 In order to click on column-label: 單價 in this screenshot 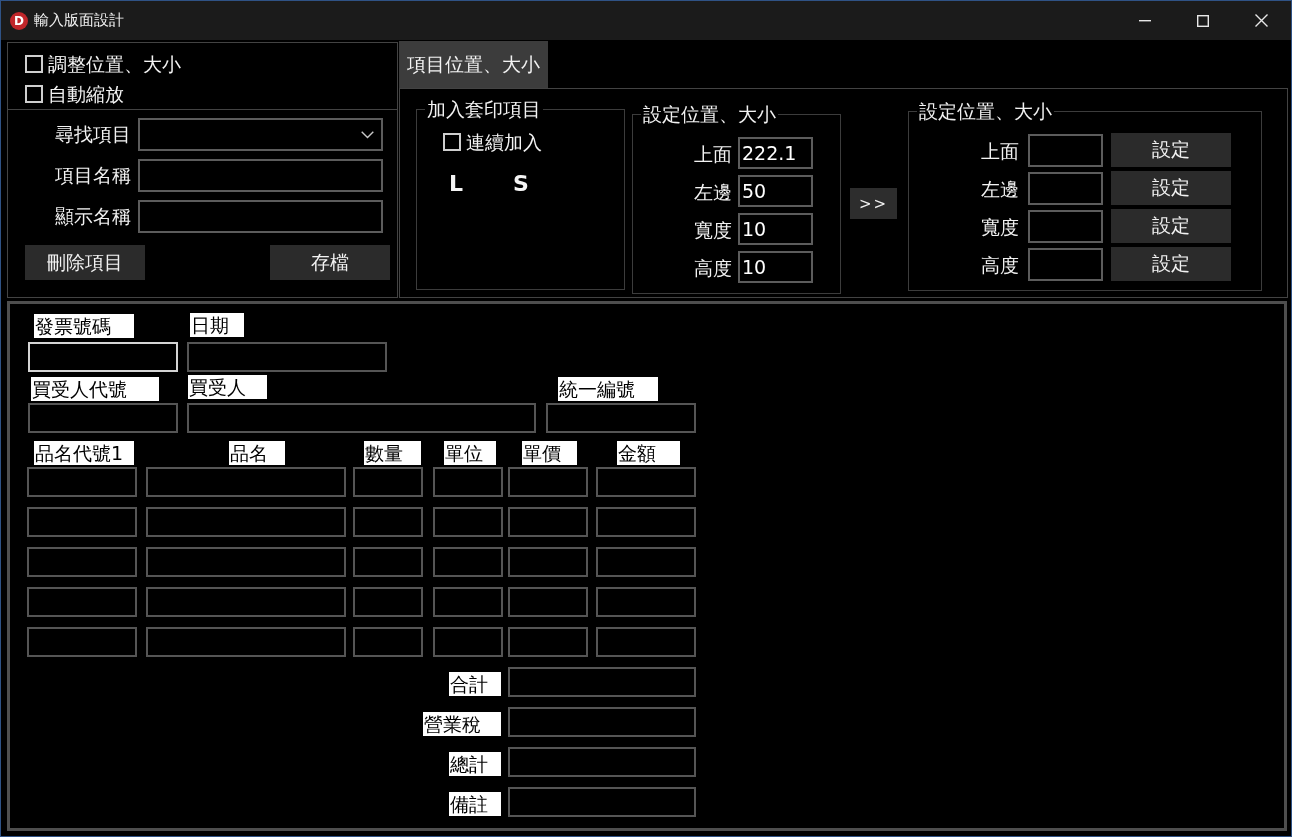, I will do `click(549, 453)`.